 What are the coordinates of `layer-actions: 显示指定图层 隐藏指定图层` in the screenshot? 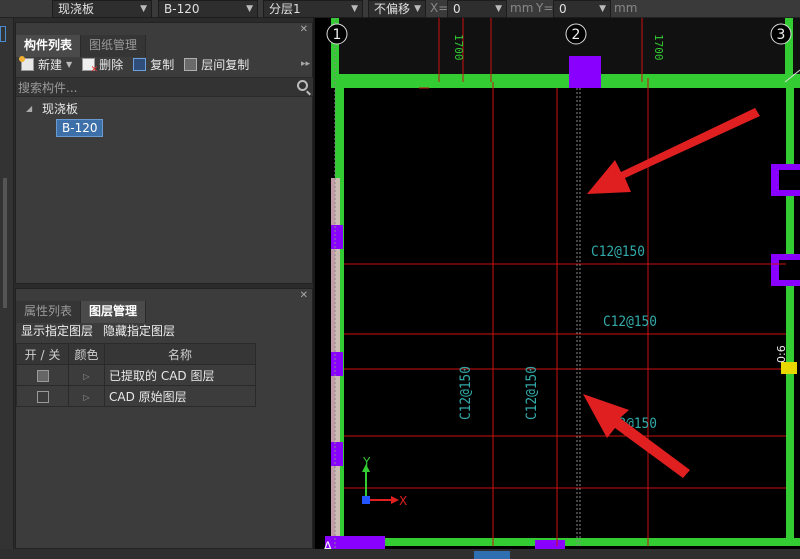 It's located at (98, 330).